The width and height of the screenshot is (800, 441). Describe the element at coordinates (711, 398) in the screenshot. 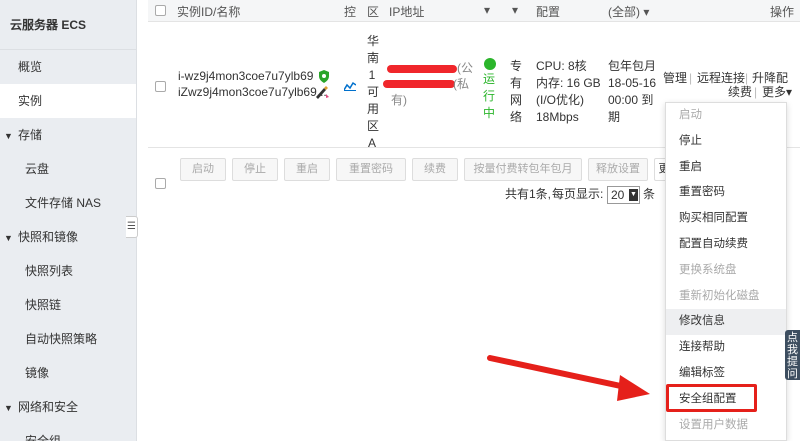

I see `highlight-box` at that location.